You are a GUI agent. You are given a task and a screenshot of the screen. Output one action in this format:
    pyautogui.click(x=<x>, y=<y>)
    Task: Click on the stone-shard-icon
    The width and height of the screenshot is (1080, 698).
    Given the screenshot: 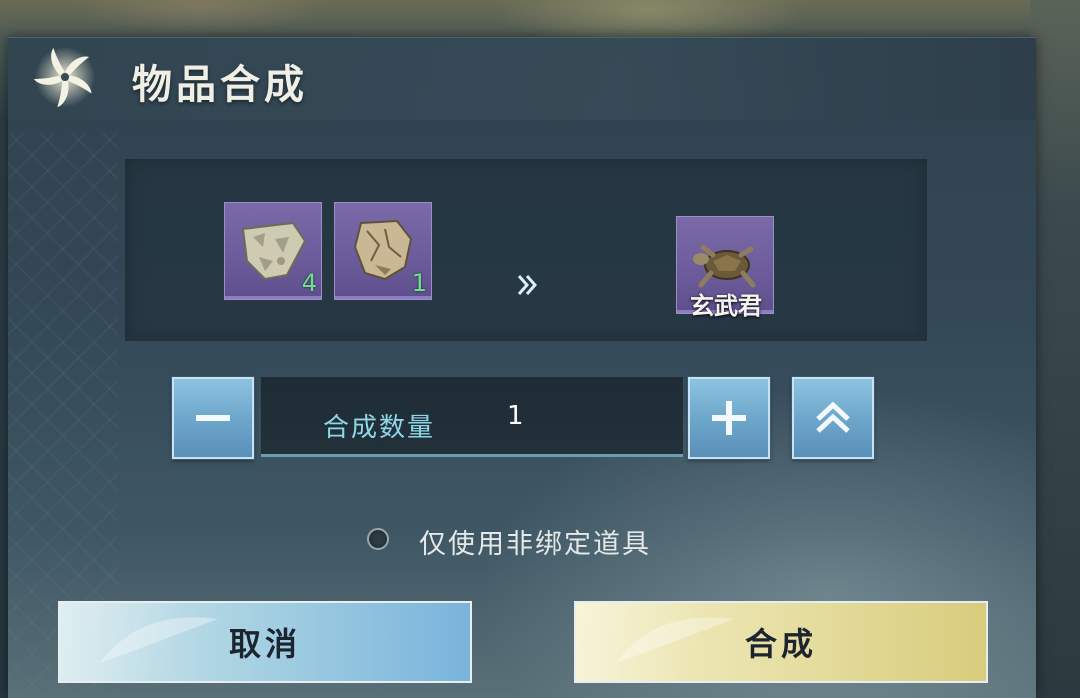 What is the action you would take?
    pyautogui.click(x=274, y=251)
    